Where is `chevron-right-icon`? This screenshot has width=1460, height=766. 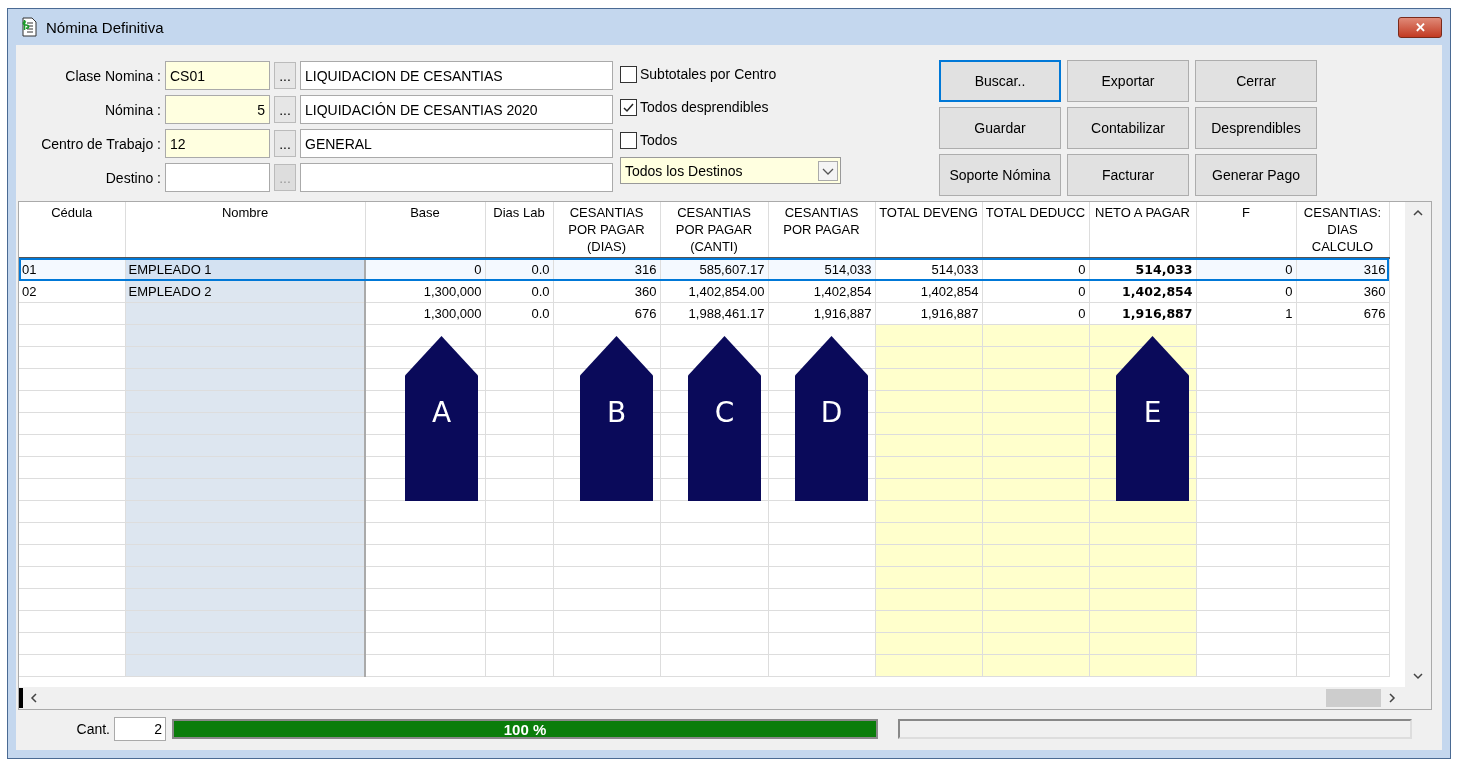
chevron-right-icon is located at coordinates (1392, 698).